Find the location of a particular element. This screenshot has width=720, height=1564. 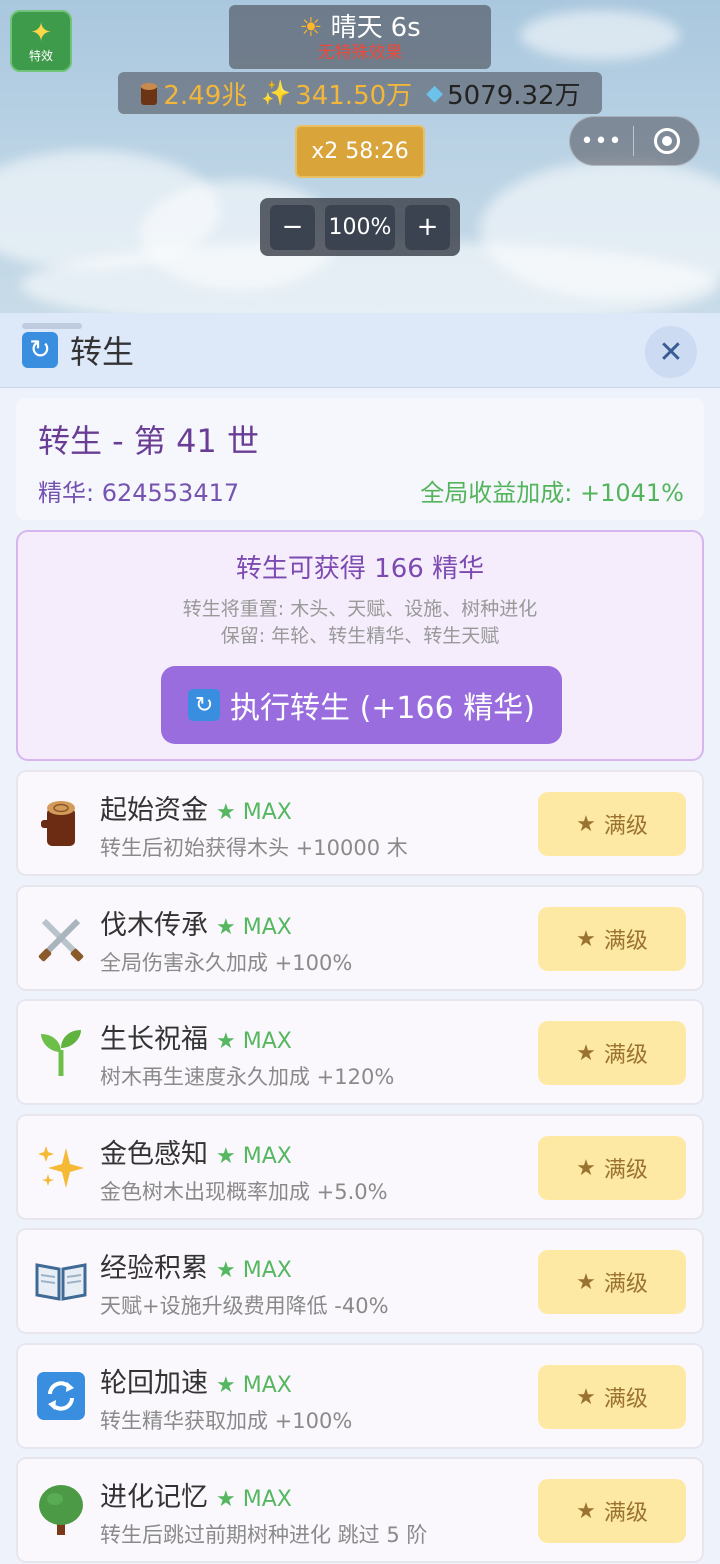

cycle-icon is located at coordinates (61, 1396).